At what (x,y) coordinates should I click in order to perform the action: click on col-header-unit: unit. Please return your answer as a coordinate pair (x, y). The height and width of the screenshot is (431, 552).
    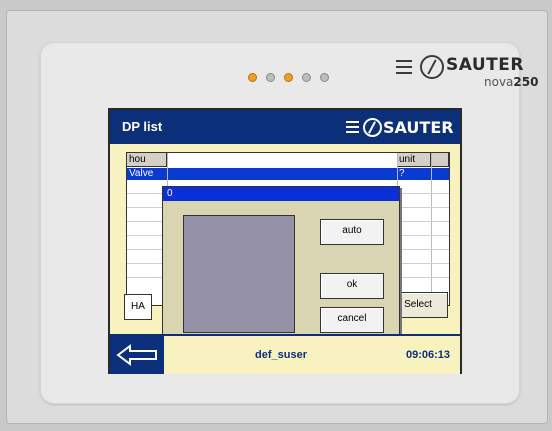
    Looking at the image, I should click on (414, 160).